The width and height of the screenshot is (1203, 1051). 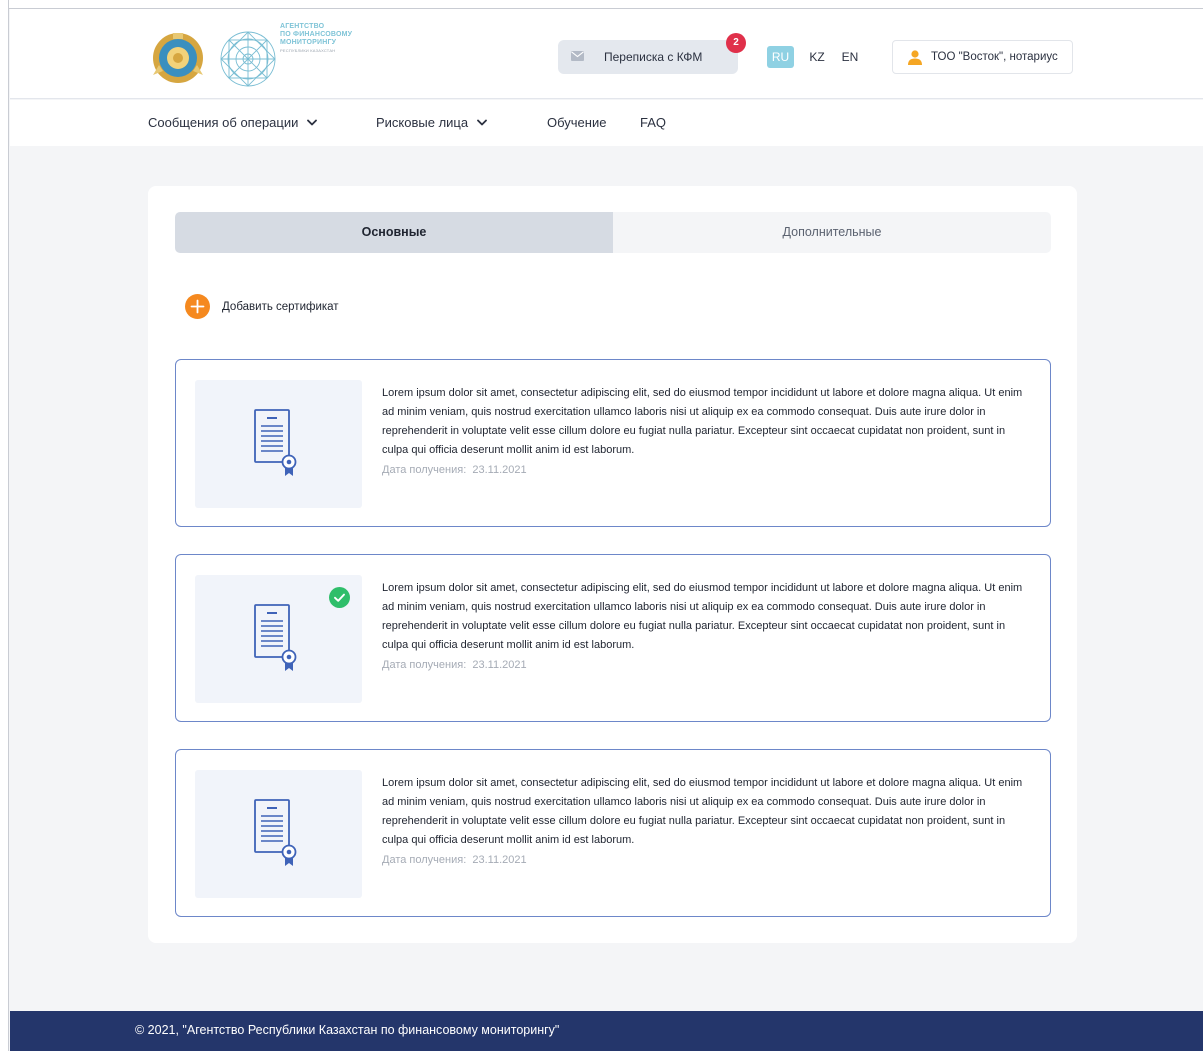 What do you see at coordinates (316, 34) in the screenshot?
I see `logo-line-2: ПО ФИНАНСОВОМУ` at bounding box center [316, 34].